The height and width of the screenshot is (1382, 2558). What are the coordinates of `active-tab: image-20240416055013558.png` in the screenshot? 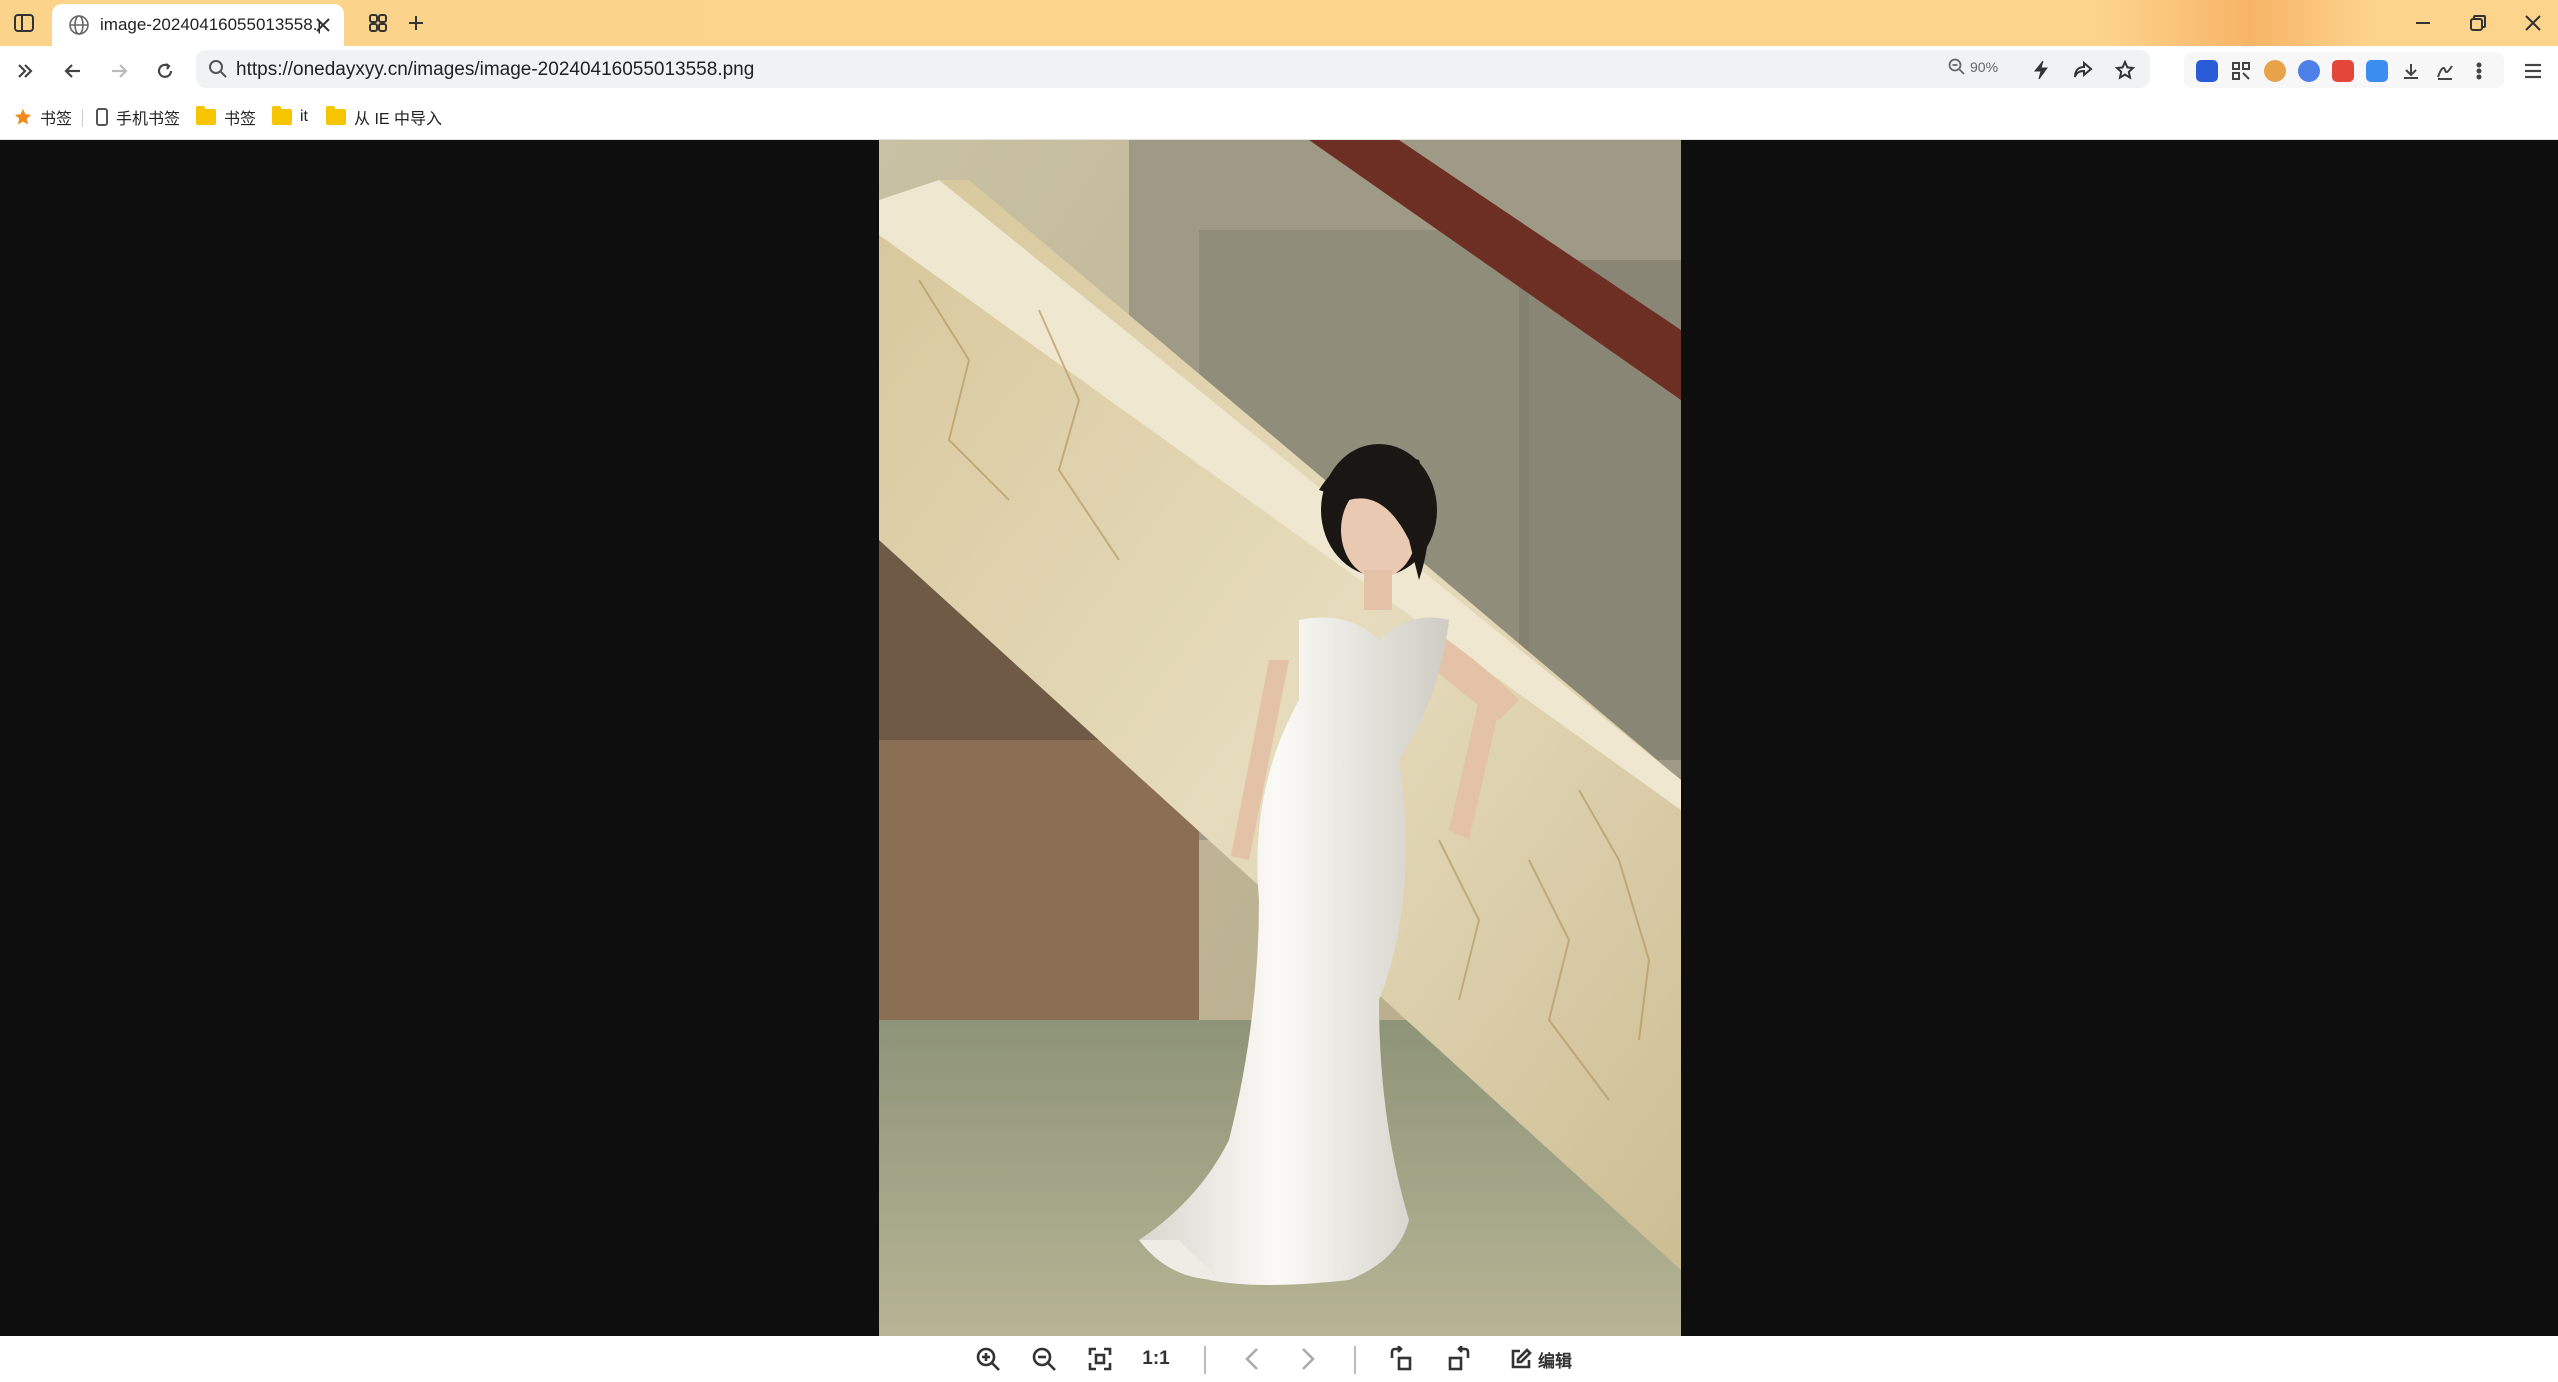 It's located at (198, 25).